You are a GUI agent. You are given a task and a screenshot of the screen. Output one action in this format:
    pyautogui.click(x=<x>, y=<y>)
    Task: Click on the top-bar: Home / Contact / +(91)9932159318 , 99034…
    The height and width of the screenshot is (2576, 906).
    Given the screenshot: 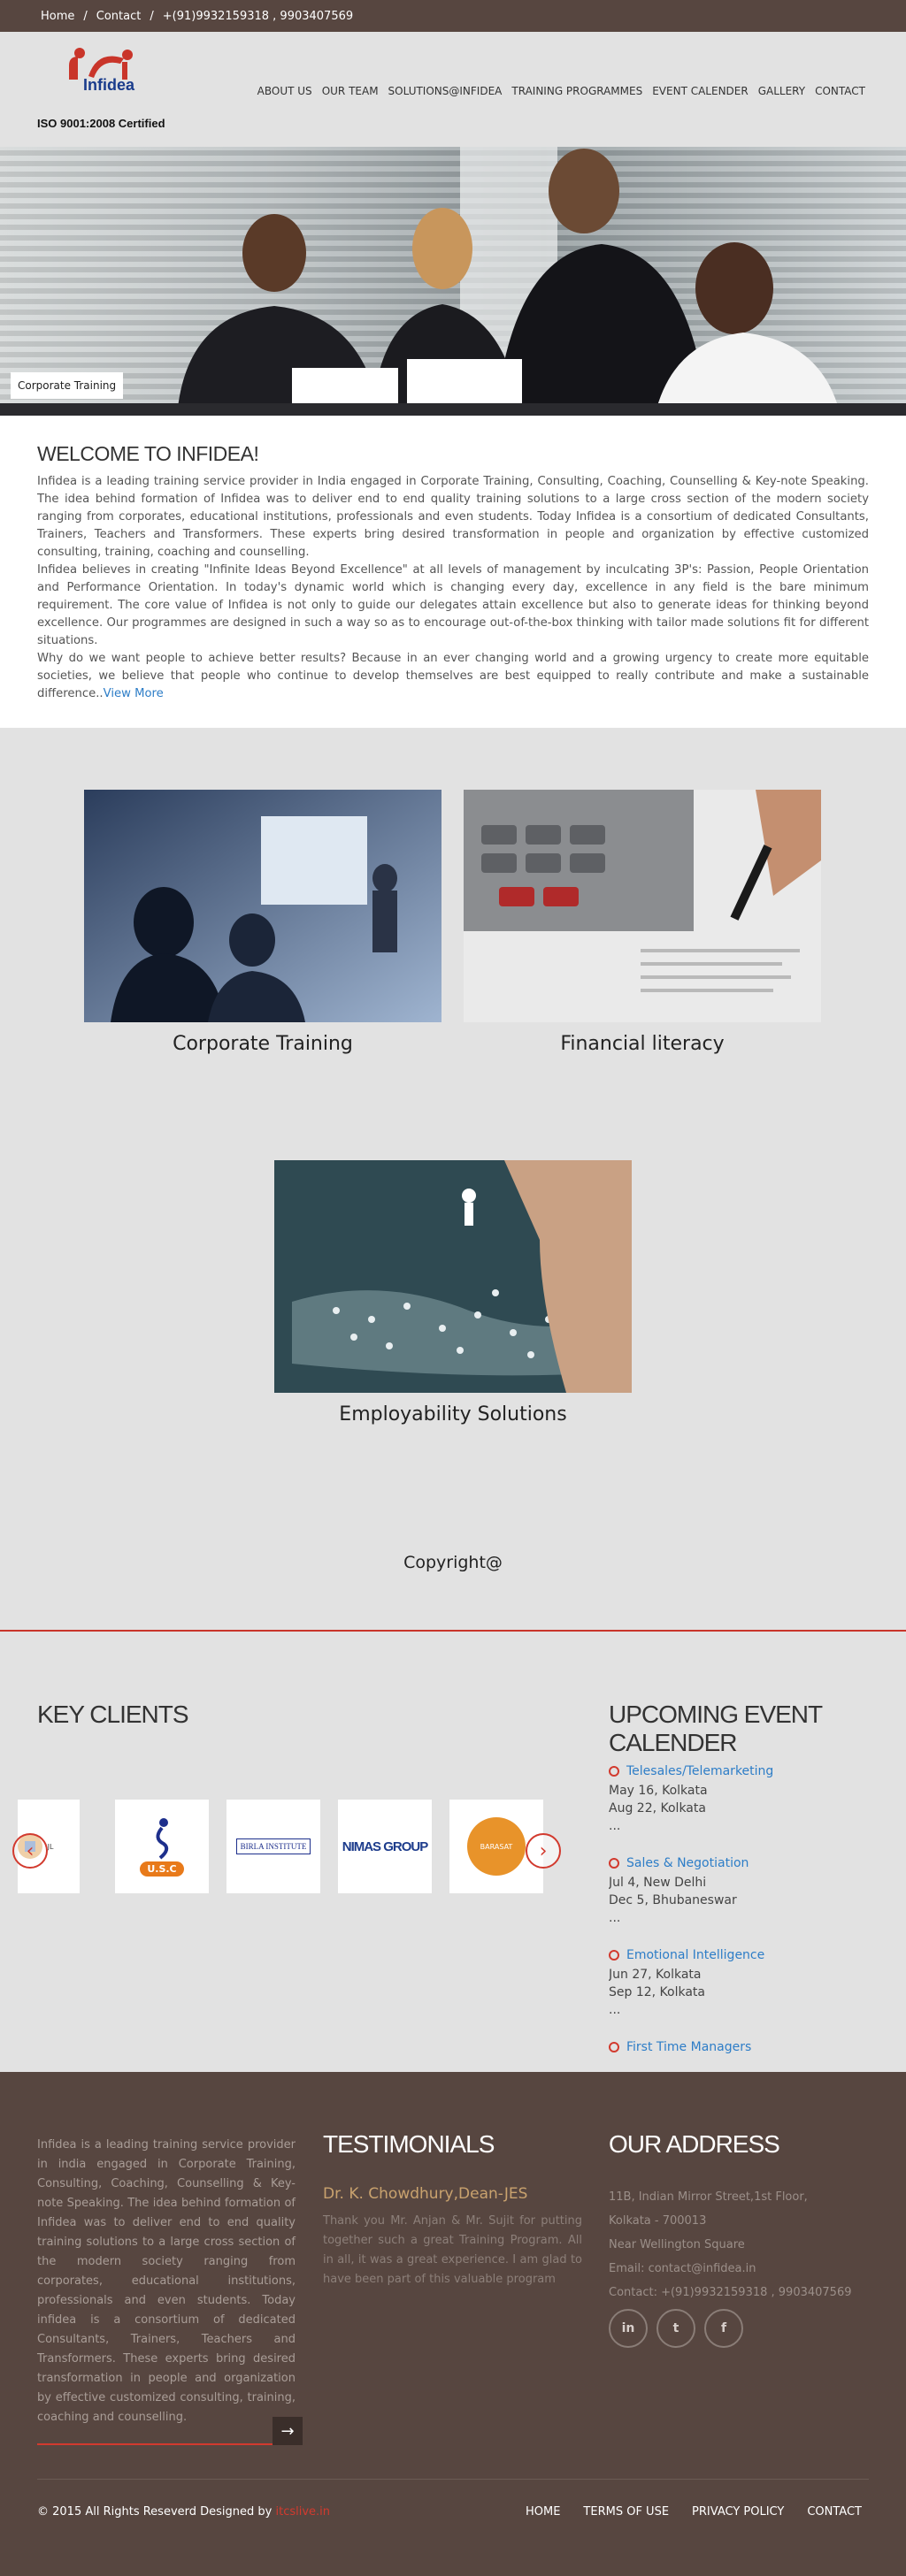 What is the action you would take?
    pyautogui.click(x=453, y=16)
    